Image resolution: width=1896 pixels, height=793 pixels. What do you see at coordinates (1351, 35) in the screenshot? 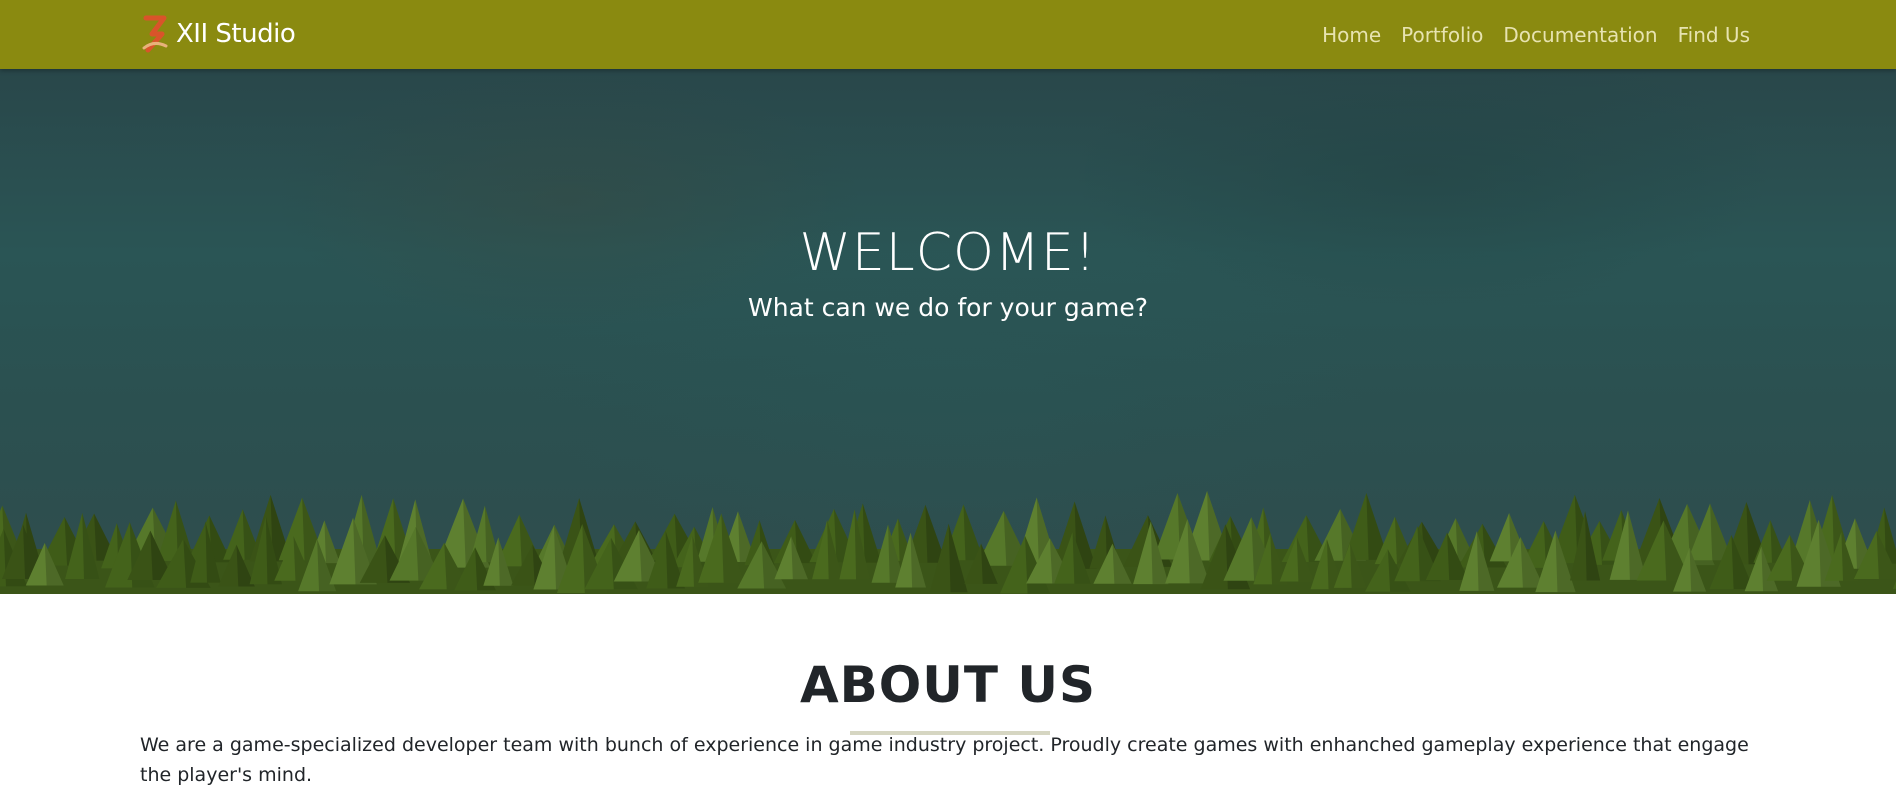
I see `nav-link-home: Home` at bounding box center [1351, 35].